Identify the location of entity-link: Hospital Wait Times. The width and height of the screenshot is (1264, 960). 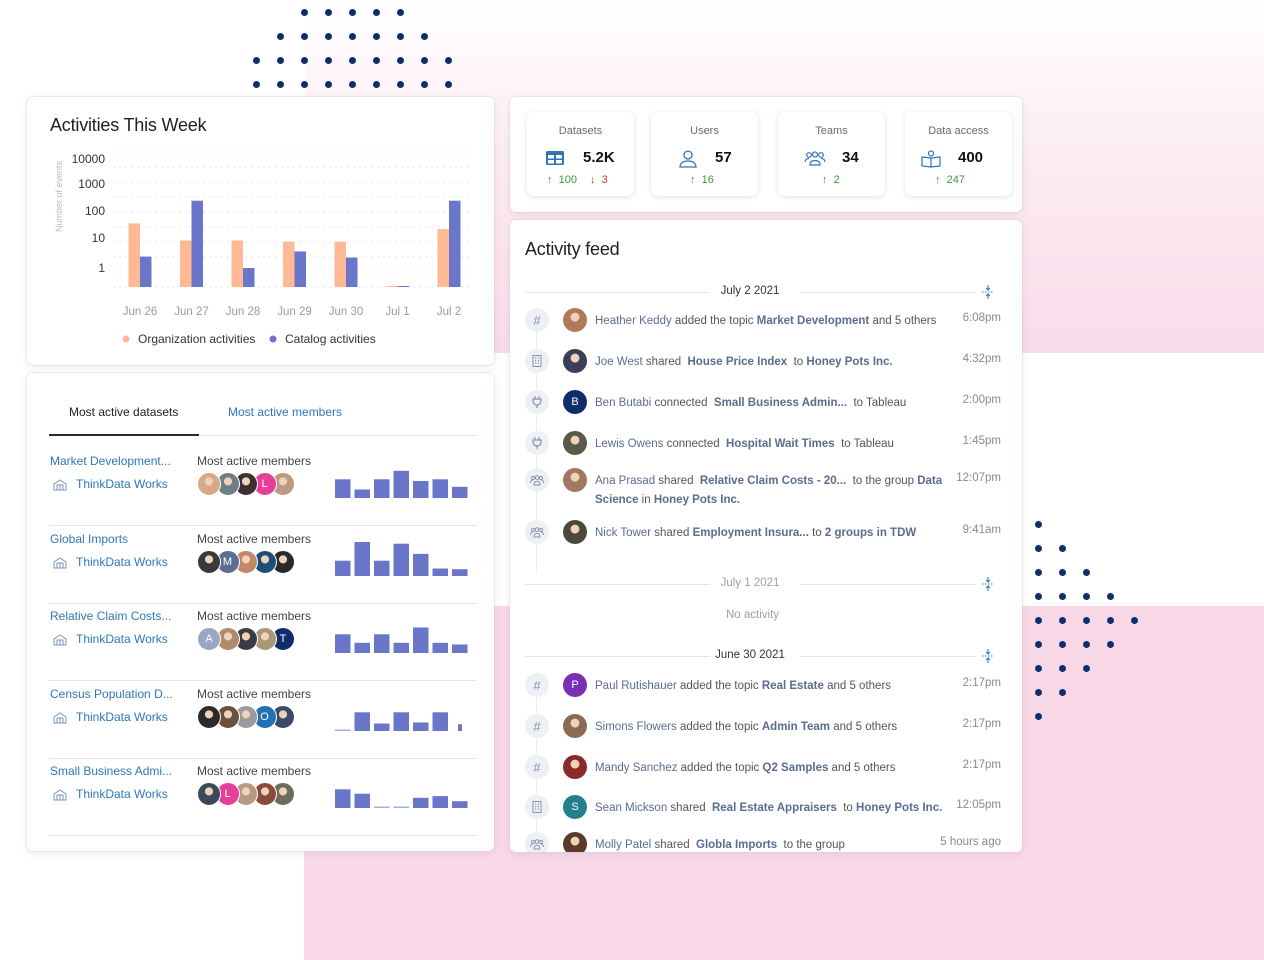
(780, 444).